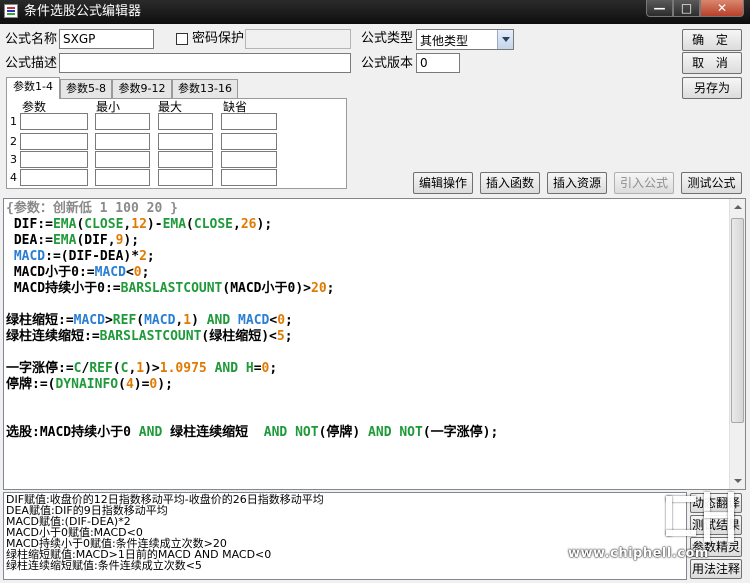 This screenshot has width=750, height=583. Describe the element at coordinates (375, 12) in the screenshot. I see `title-bar: 条件选股公式编辑器 — □ ✕` at that location.